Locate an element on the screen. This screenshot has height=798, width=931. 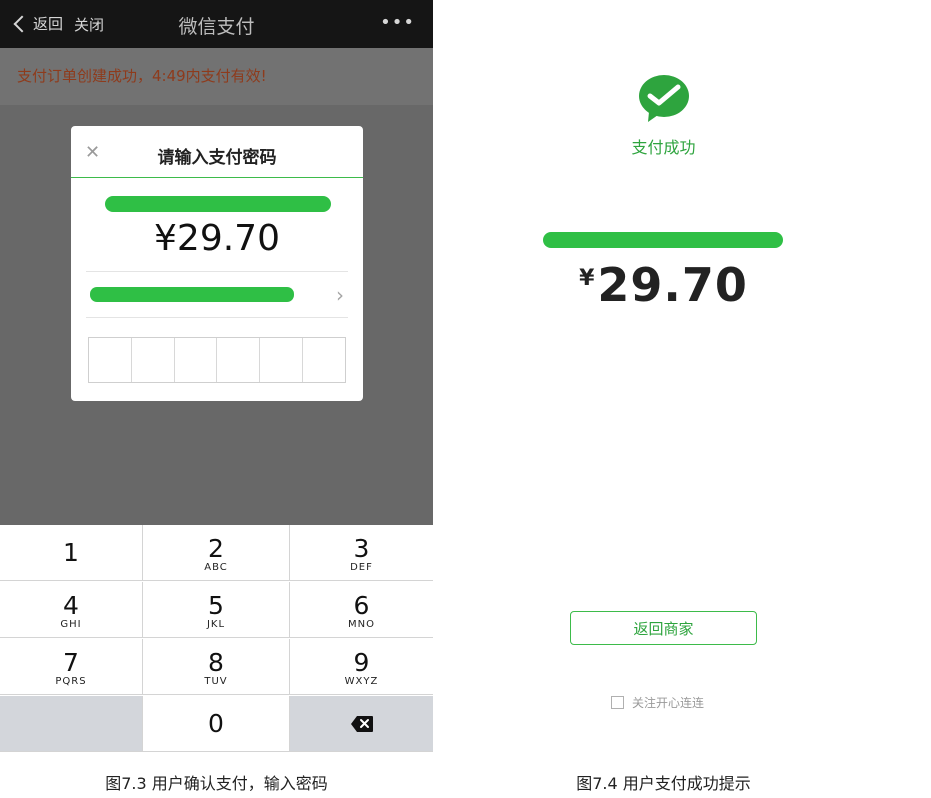
backspace-icon is located at coordinates (362, 724).